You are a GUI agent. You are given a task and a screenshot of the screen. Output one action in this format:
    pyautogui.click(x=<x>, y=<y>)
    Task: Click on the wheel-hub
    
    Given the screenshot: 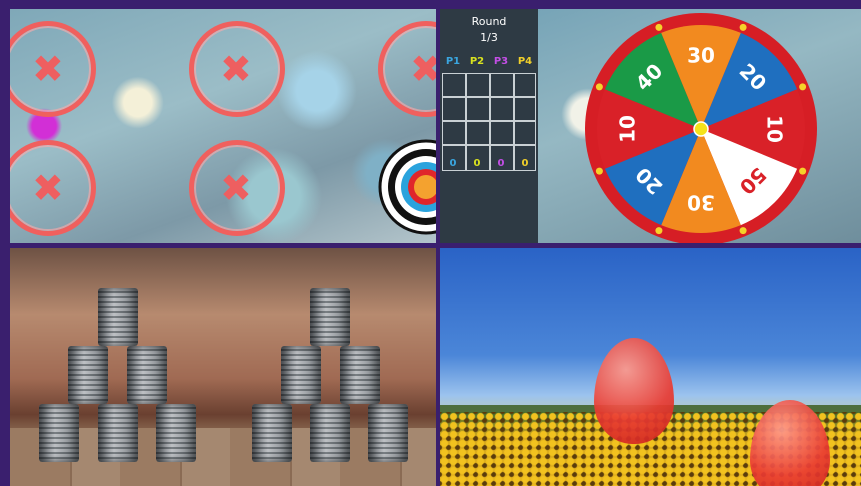 What is the action you would take?
    pyautogui.click(x=701, y=129)
    